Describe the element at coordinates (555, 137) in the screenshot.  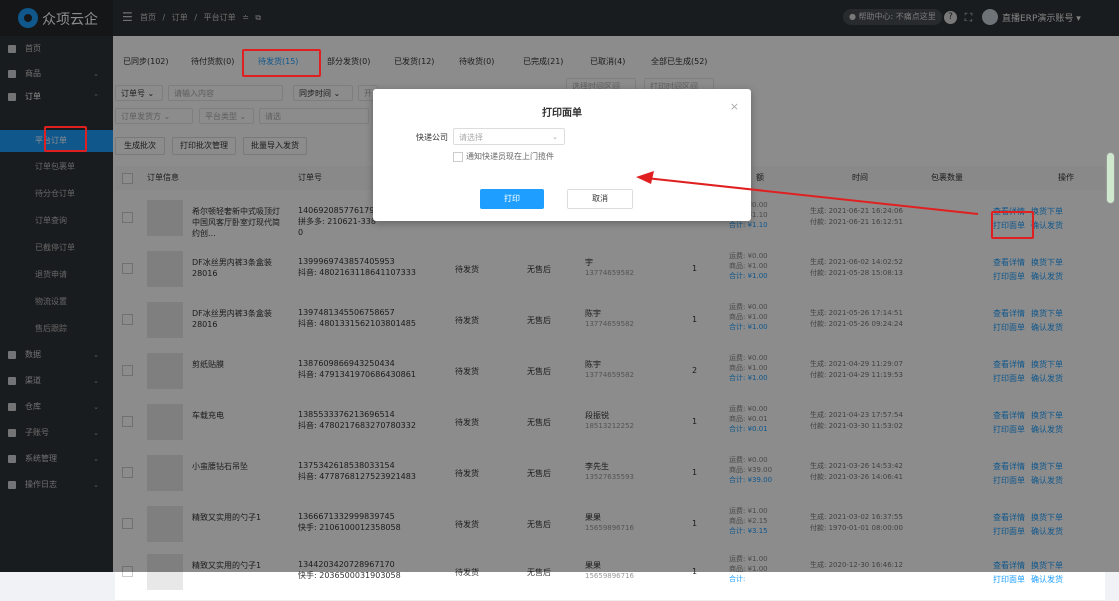
I see `chevron-down-icon: ⌄` at that location.